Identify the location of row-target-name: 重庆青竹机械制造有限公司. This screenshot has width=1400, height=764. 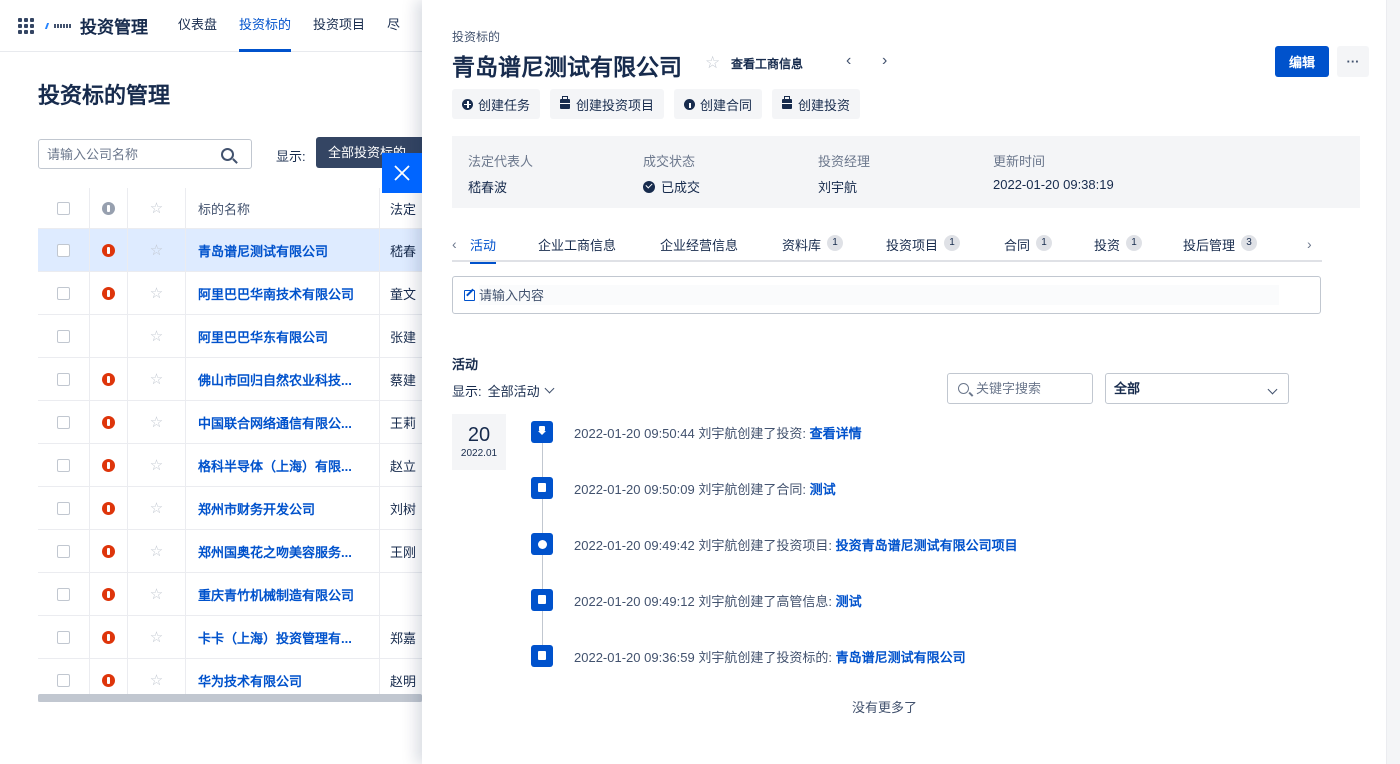
(283, 594).